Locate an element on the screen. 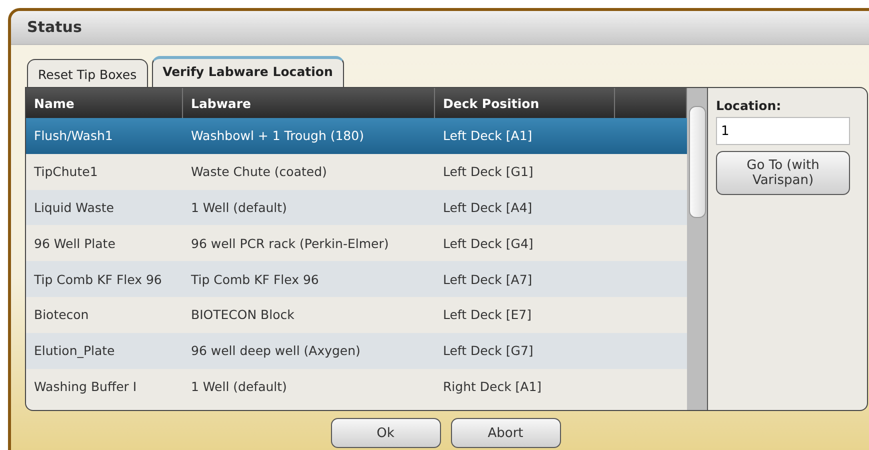 This screenshot has height=450, width=869. table-row: Washing Buffer I 1 Well (default) Right Deck [A1] is located at coordinates (356, 386).